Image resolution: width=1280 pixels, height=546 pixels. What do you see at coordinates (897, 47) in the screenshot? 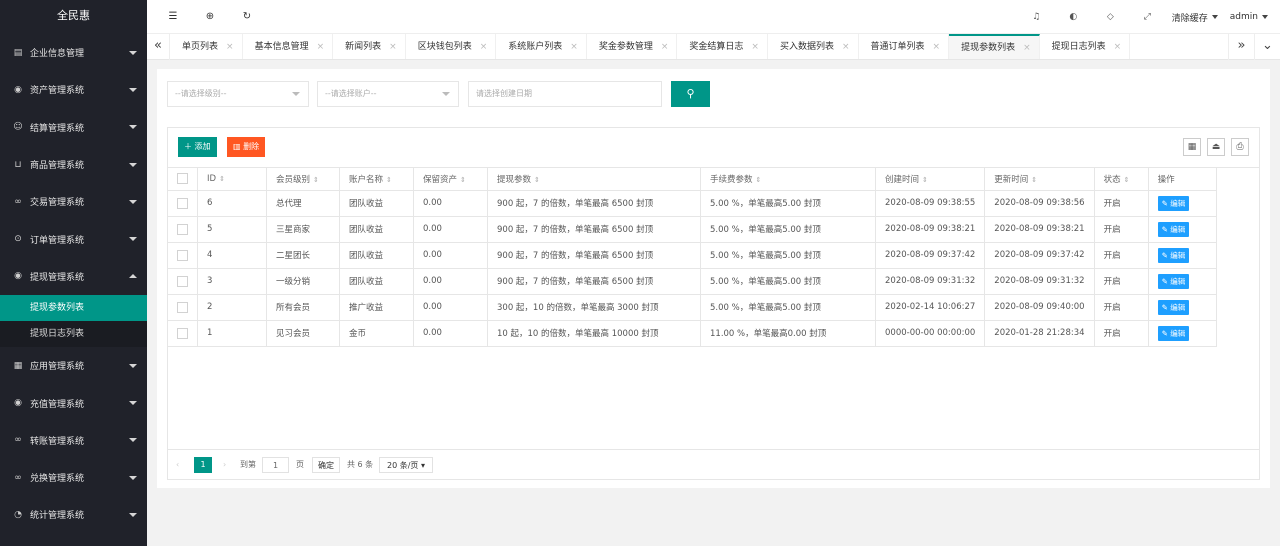
I see `tab-label: 普通订单列表` at bounding box center [897, 47].